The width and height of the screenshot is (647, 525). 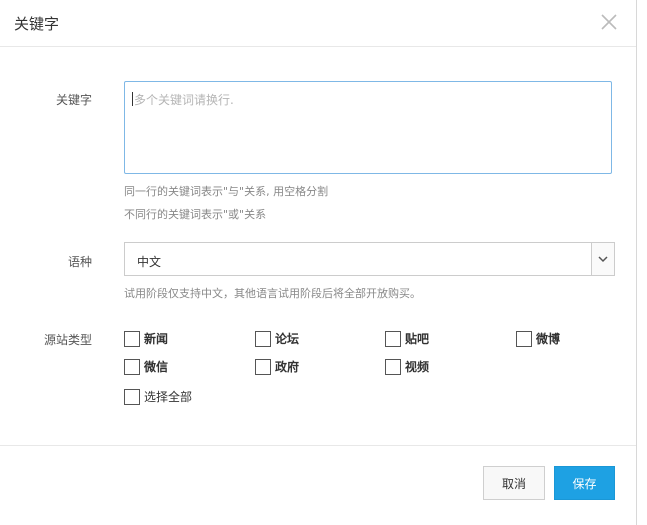 What do you see at coordinates (584, 483) in the screenshot?
I see `save-button: 保存` at bounding box center [584, 483].